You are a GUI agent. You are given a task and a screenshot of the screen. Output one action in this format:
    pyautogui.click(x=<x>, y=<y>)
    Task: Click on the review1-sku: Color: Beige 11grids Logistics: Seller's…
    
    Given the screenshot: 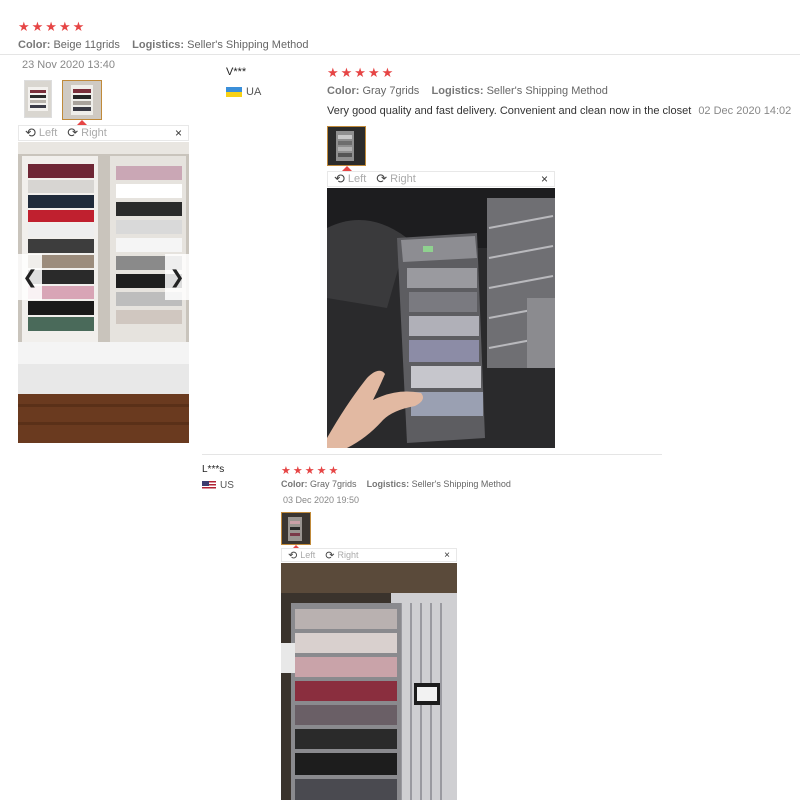 What is the action you would take?
    pyautogui.click(x=163, y=45)
    